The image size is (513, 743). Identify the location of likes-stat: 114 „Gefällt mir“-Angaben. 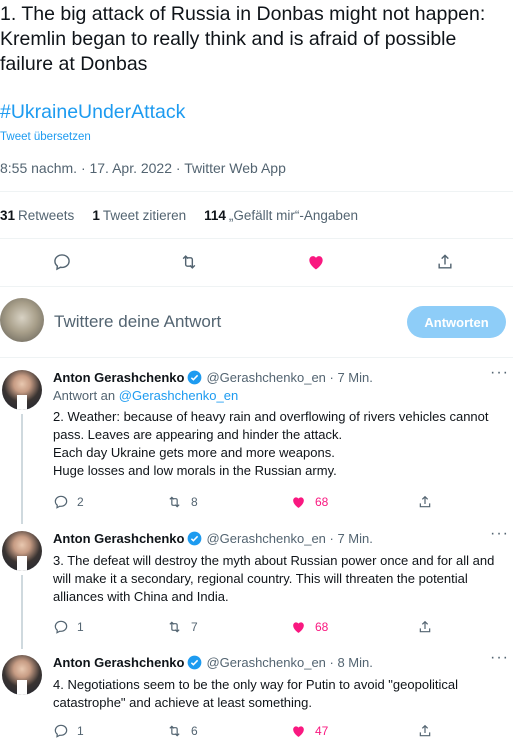
(281, 215).